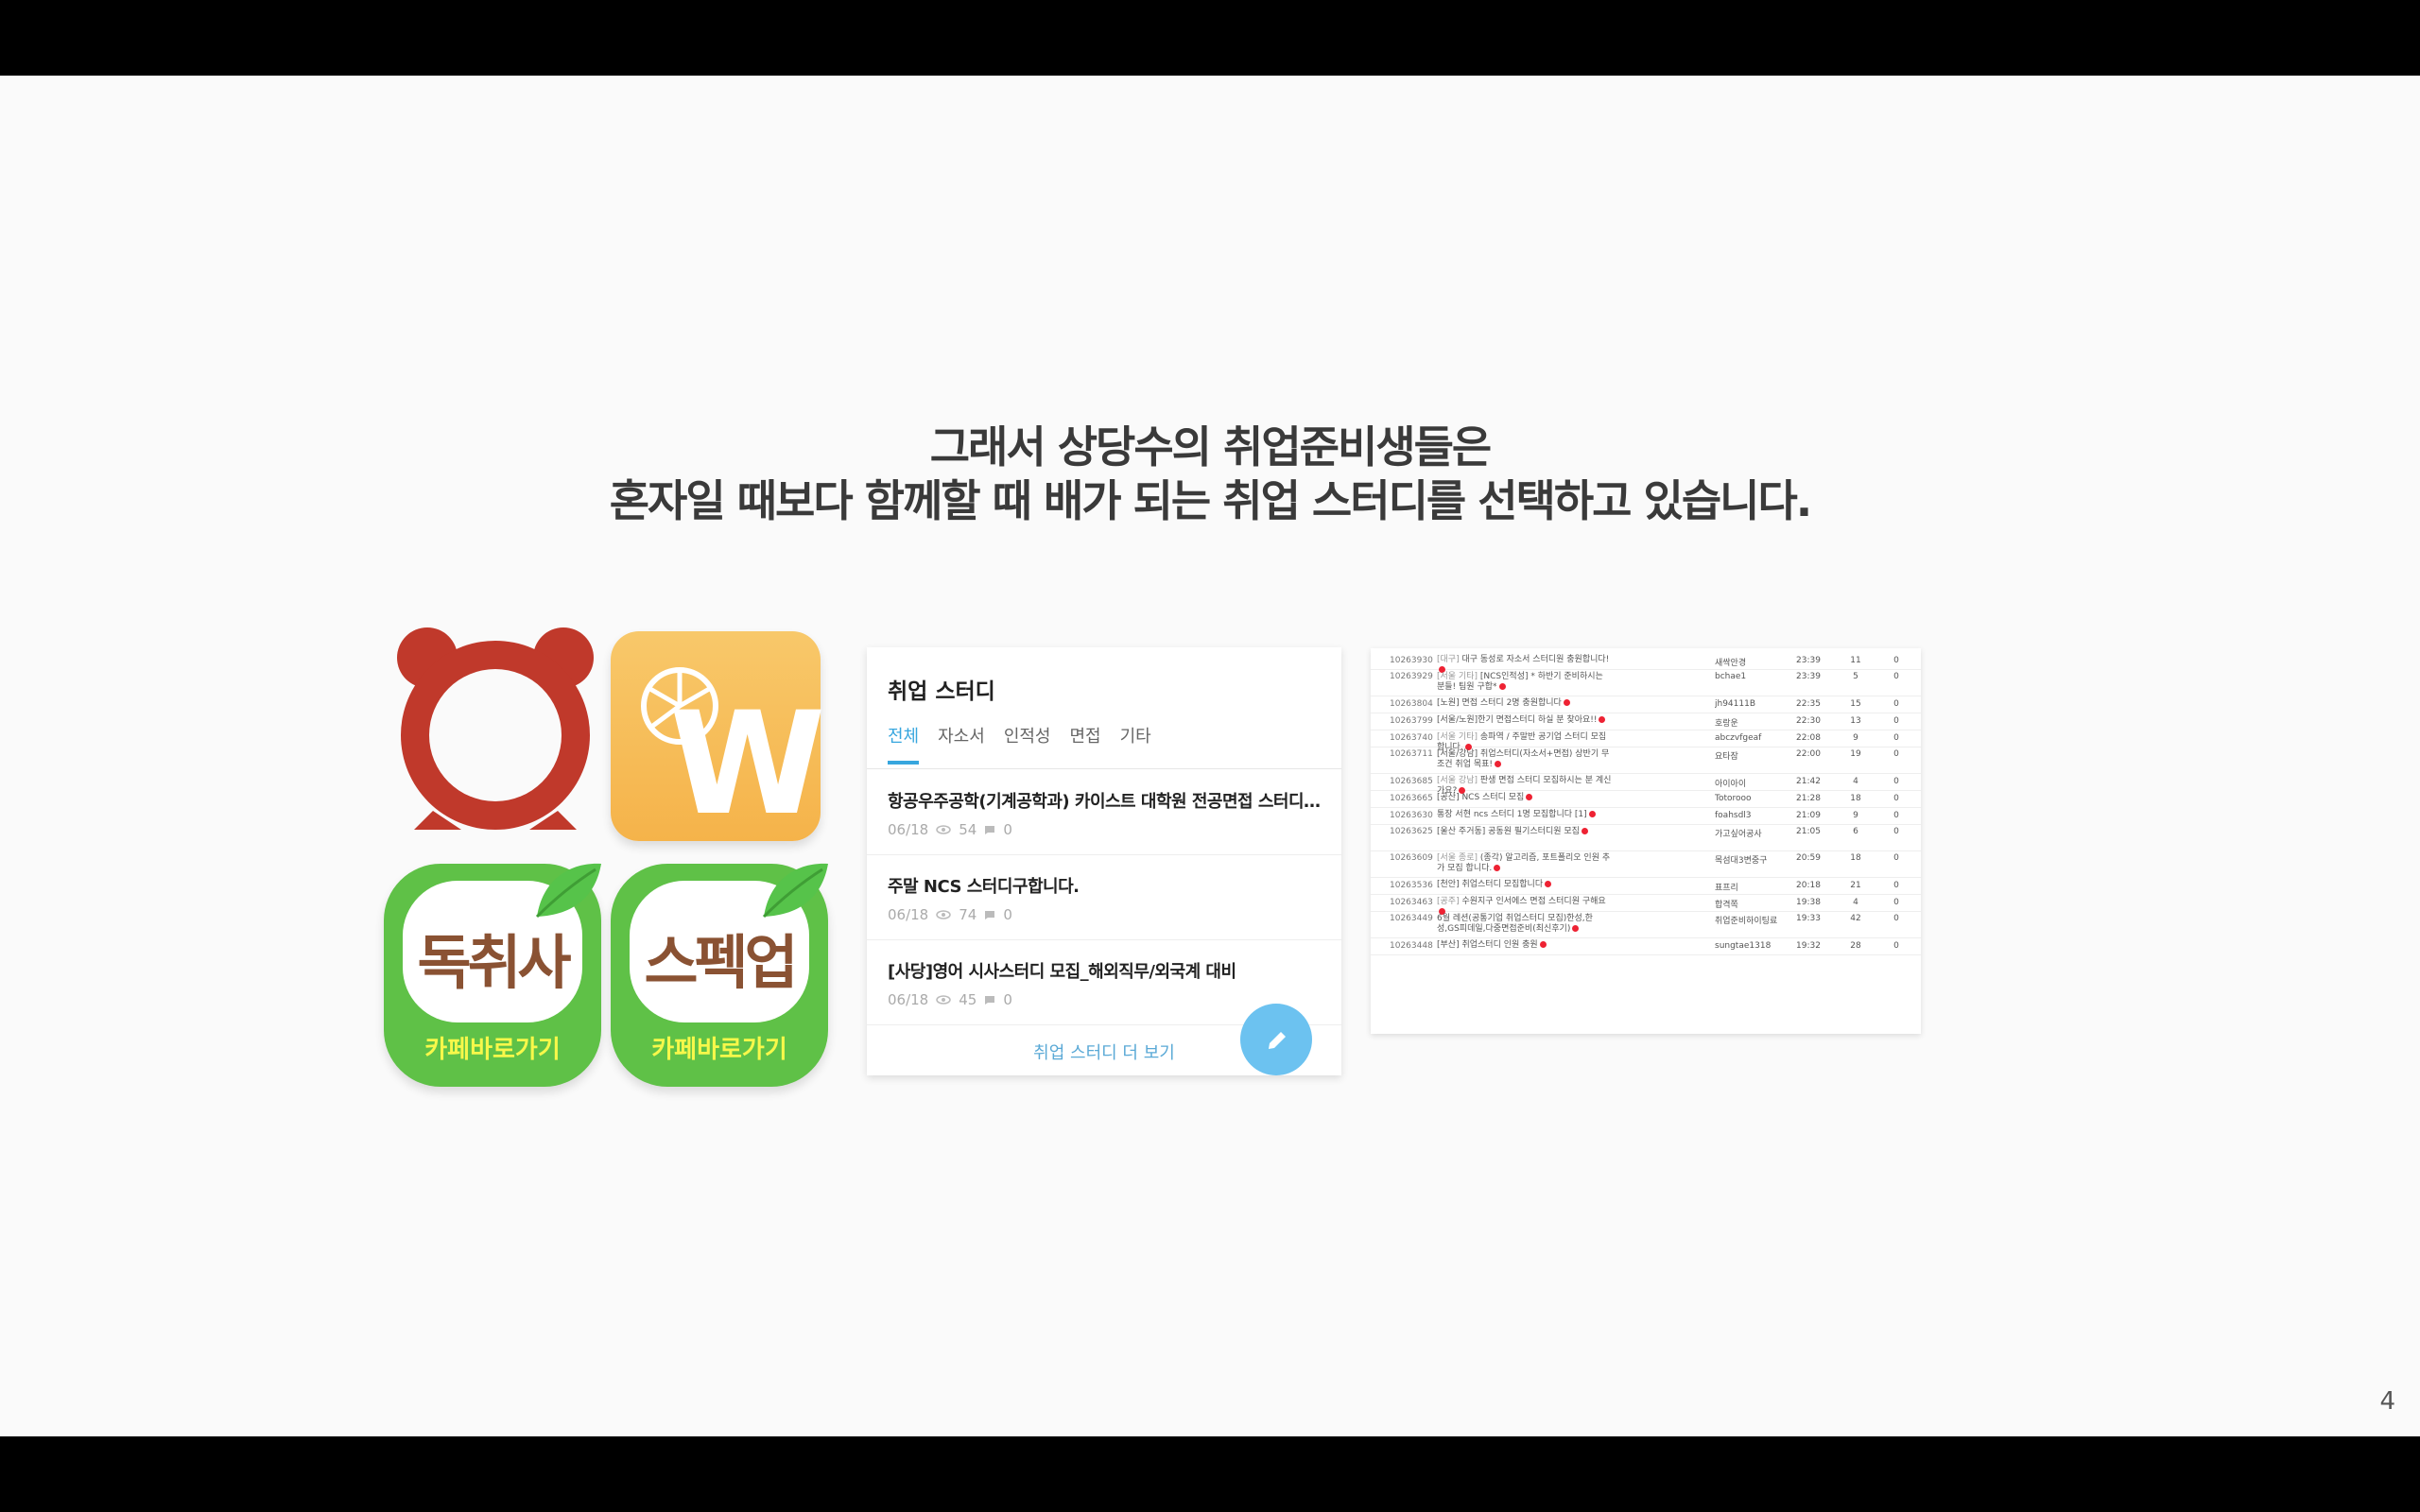 The image size is (2420, 1512). Describe the element at coordinates (1748, 831) in the screenshot. I see `row-user: 가고싶어공사` at that location.